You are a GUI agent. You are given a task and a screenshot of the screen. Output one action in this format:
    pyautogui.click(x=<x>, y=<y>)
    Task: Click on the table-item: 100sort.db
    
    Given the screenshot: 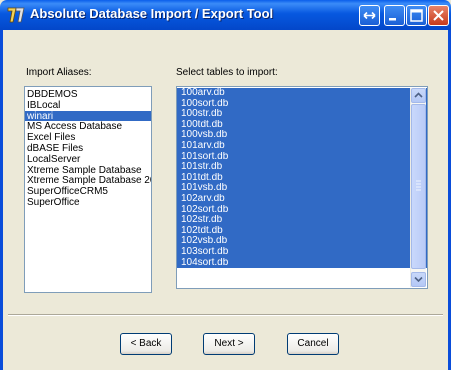 What is the action you would take?
    pyautogui.click(x=302, y=104)
    